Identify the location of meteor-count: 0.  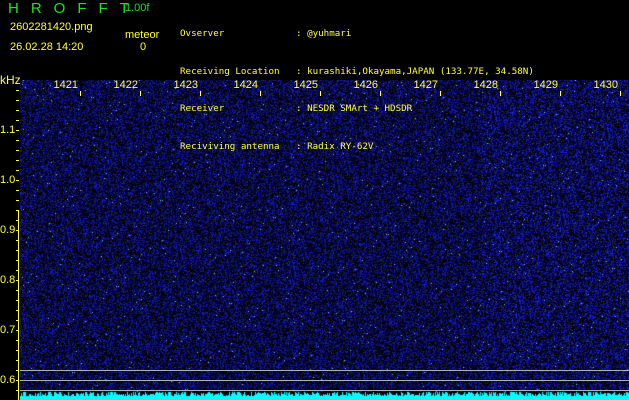
(143, 47).